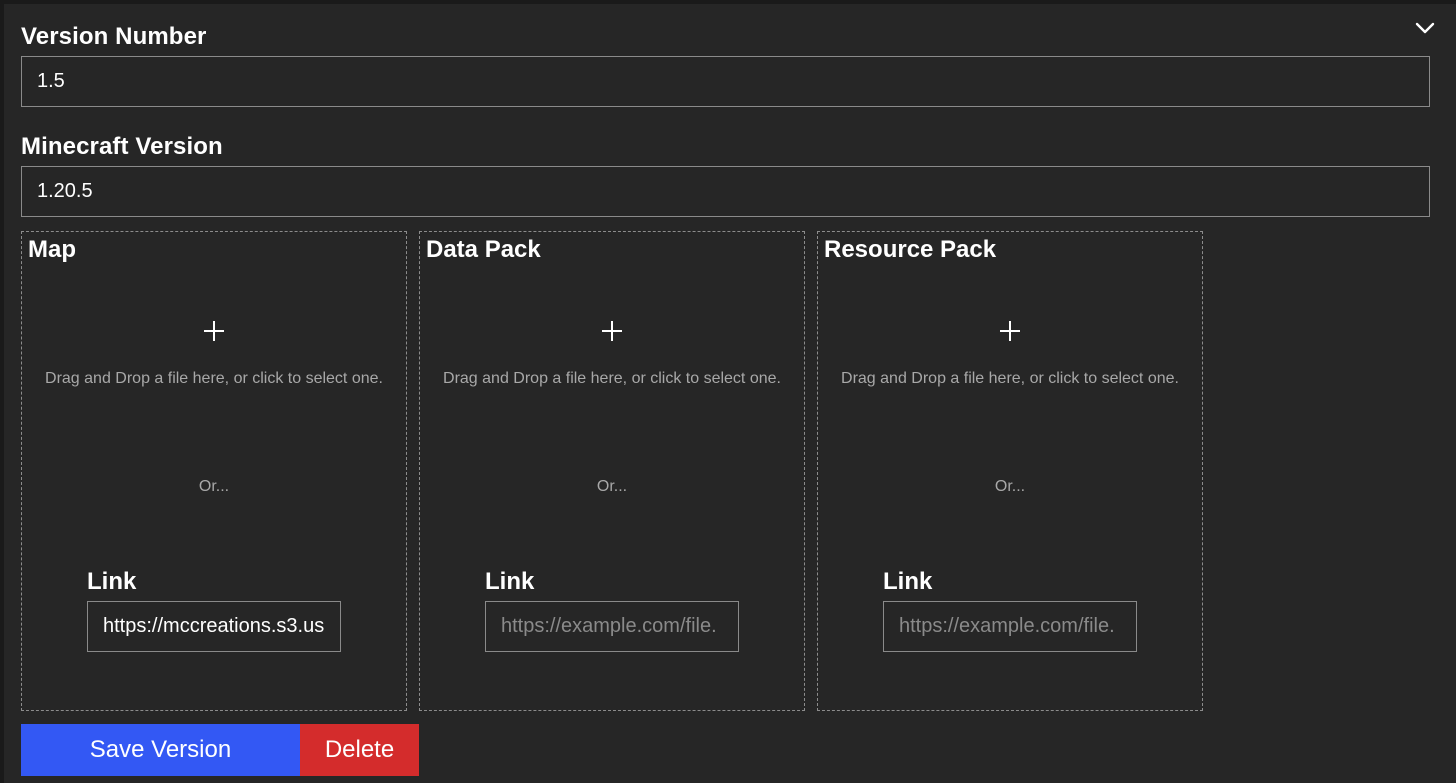  I want to click on data-pack-link-input, so click(612, 626).